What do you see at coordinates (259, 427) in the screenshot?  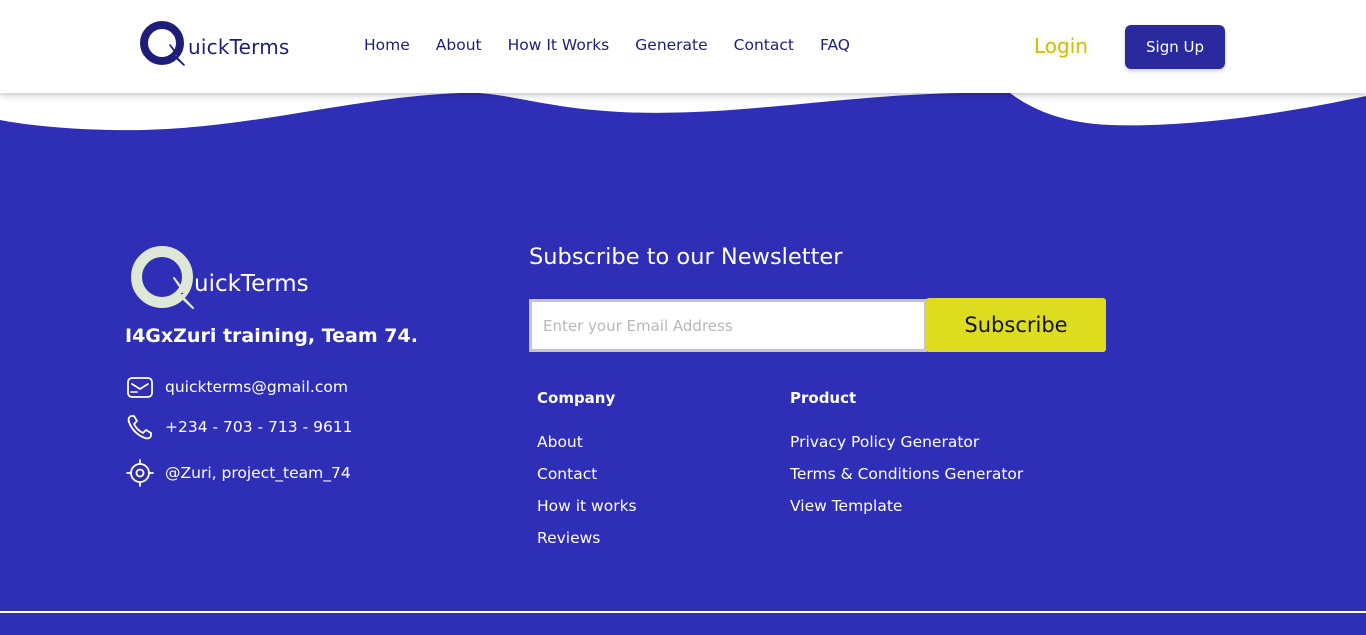 I see `contact-phone-text: +234 - 703 - 713 - 9611` at bounding box center [259, 427].